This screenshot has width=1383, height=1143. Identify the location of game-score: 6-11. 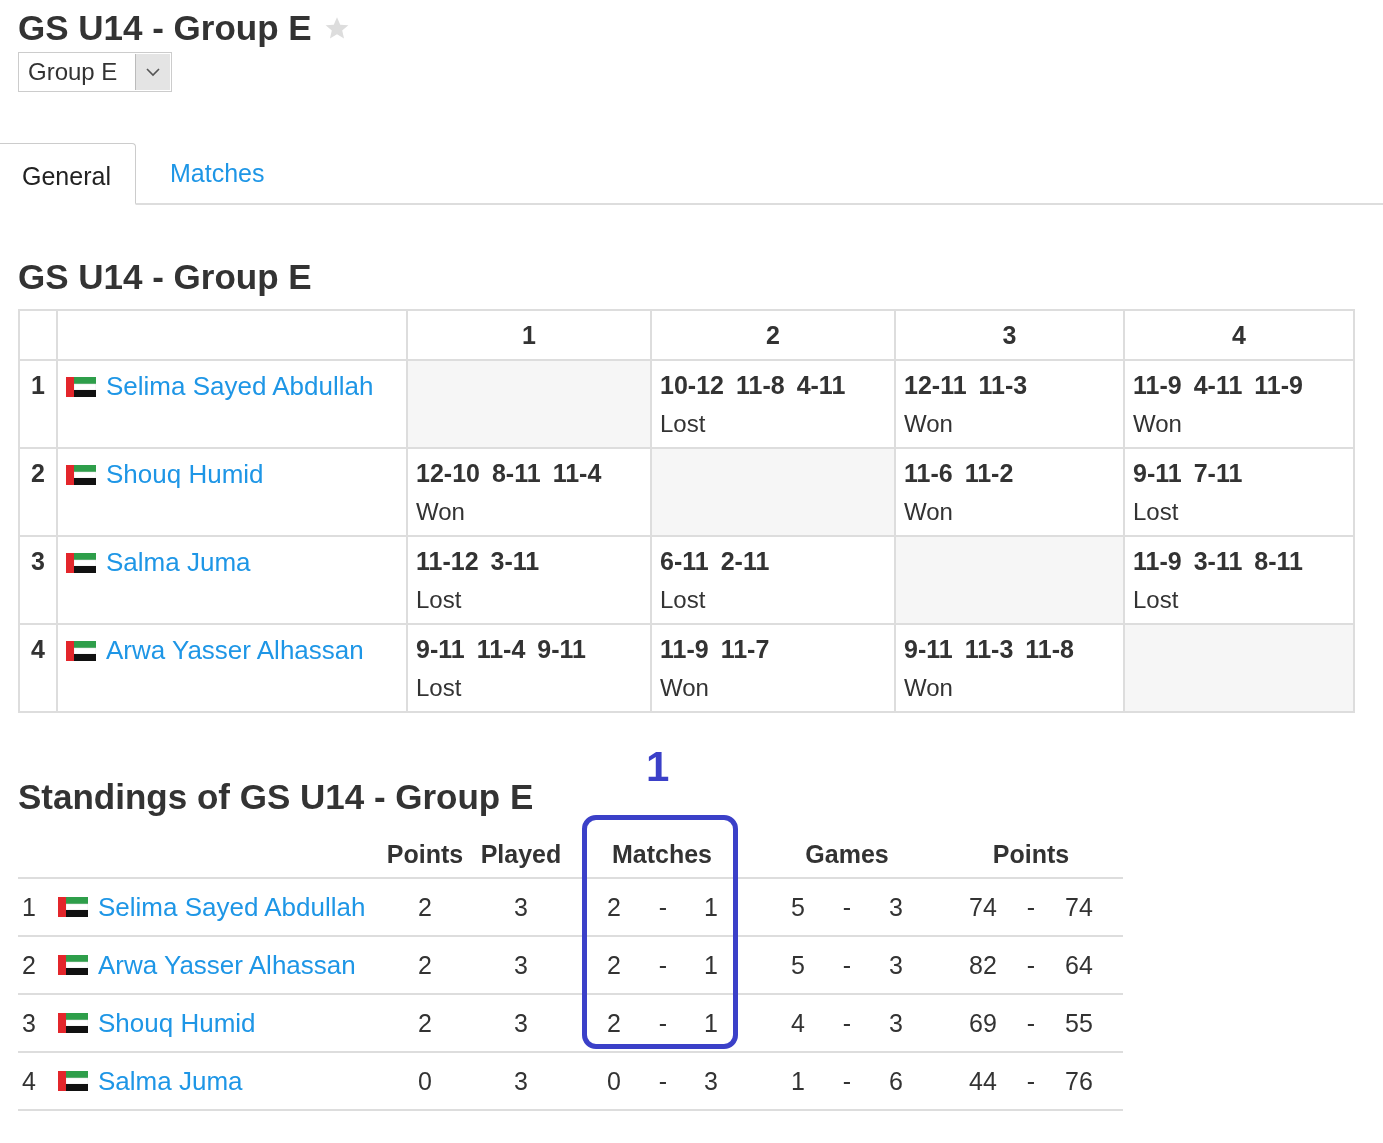
(684, 561).